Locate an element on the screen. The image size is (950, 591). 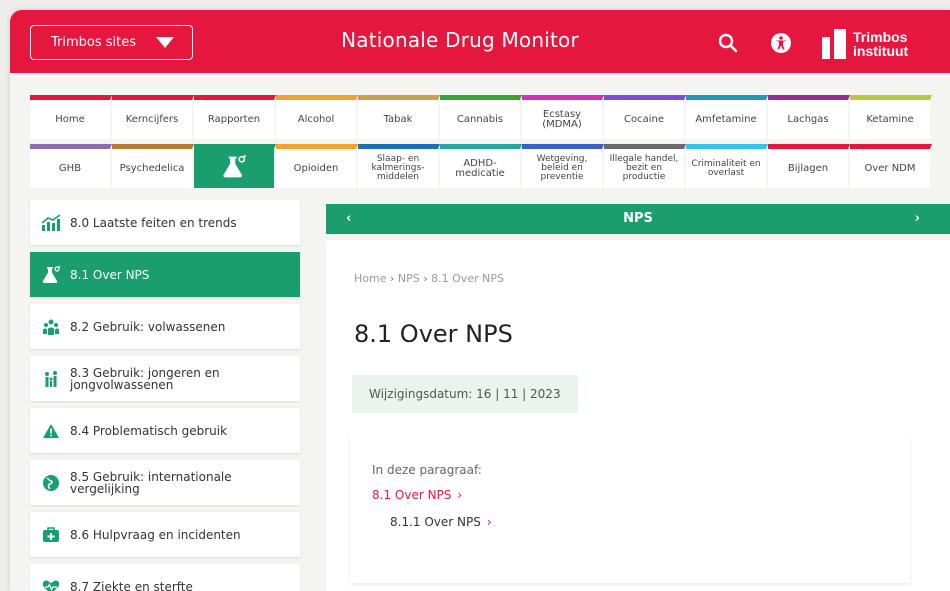
trimbos-logo: Trimbos instituut is located at coordinates (882, 44).